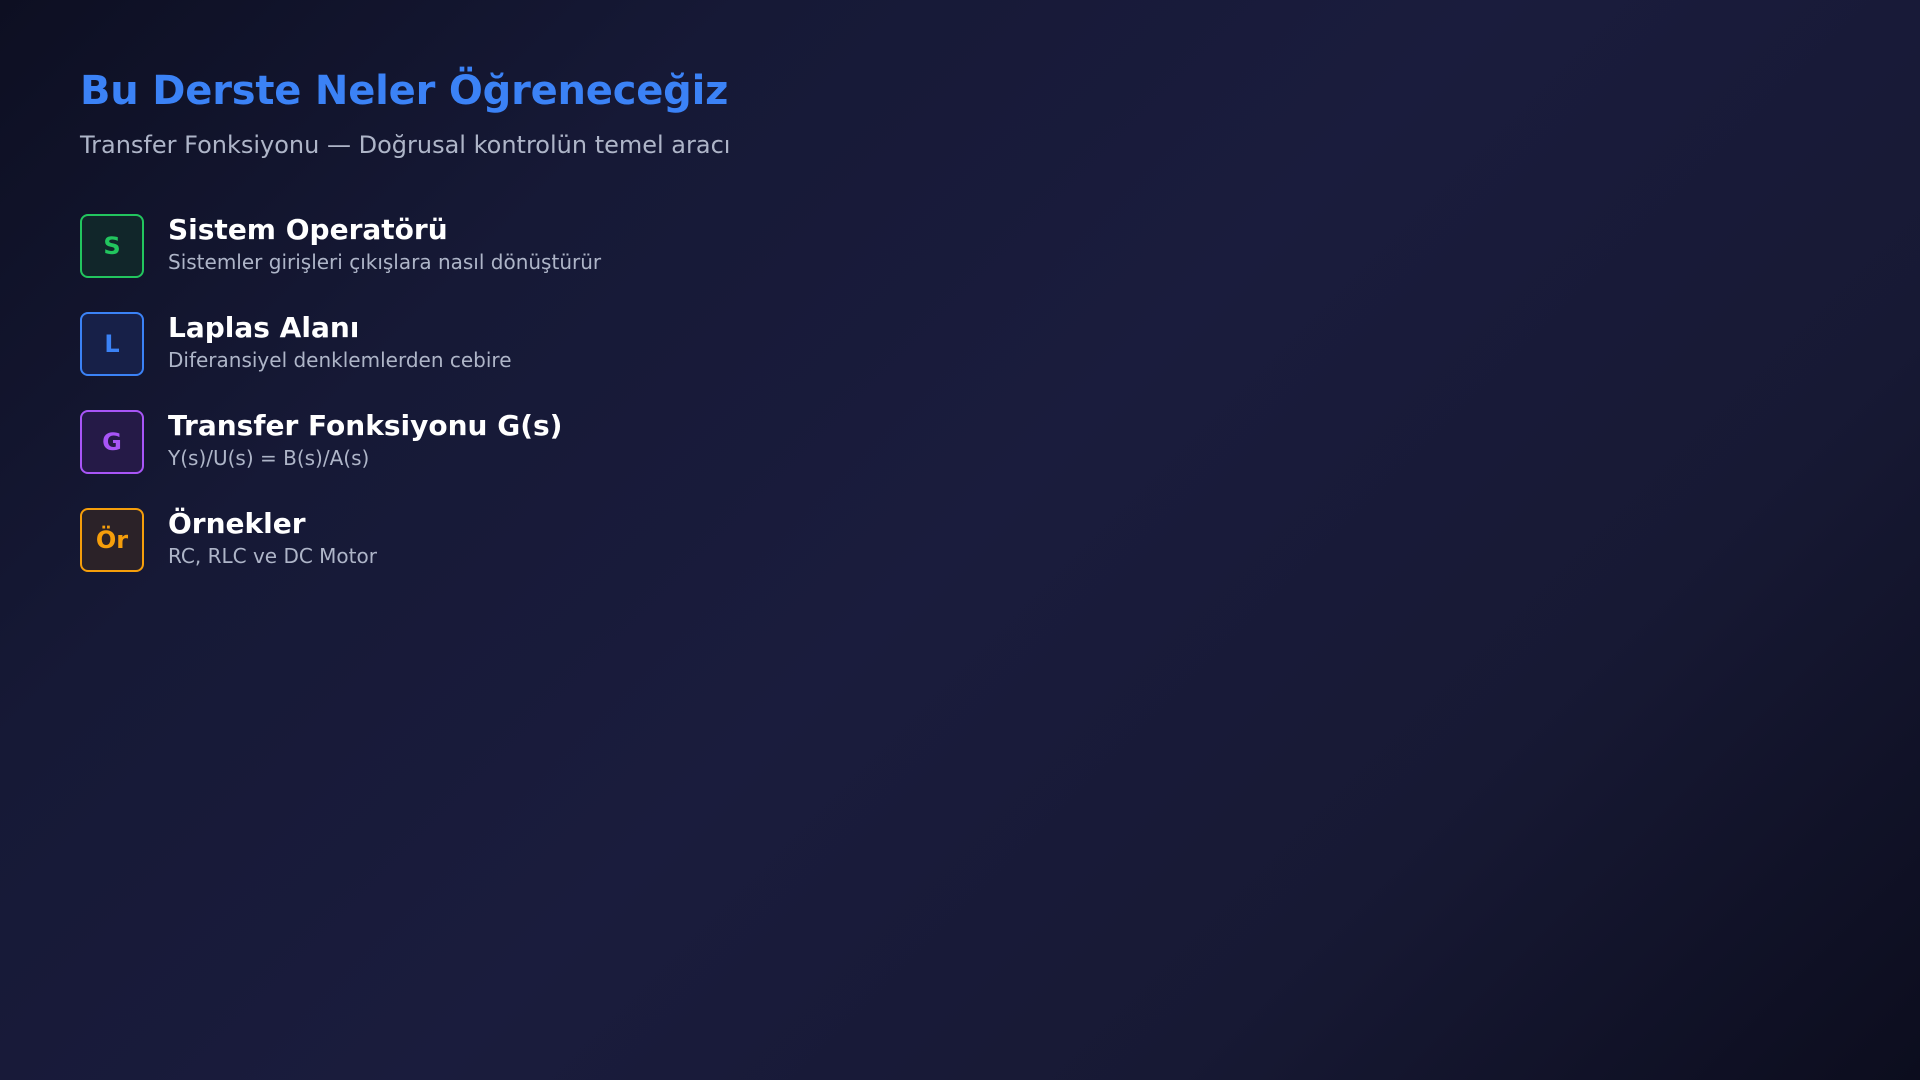 The image size is (1920, 1080). Describe the element at coordinates (340, 360) in the screenshot. I see `topic-description: Diferansiyel denklemlerden cebire` at that location.